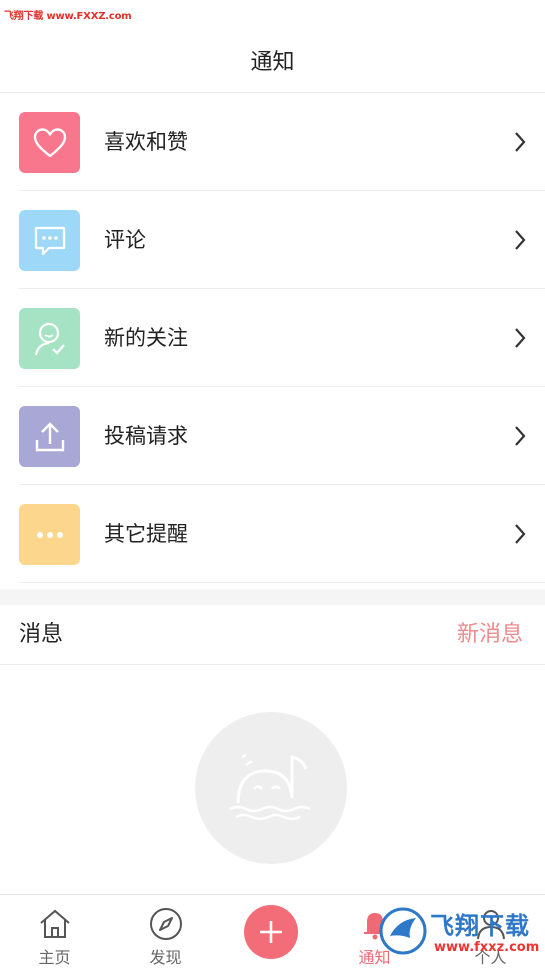 The width and height of the screenshot is (545, 970). Describe the element at coordinates (68, 16) in the screenshot. I see `top-watermark: 飞翔下载 www.FXXZ.com` at that location.